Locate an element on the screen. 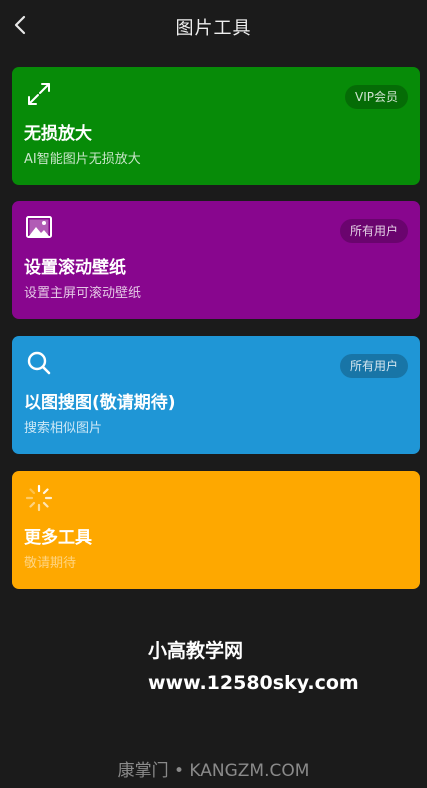 Image resolution: width=427 pixels, height=788 pixels. card-subtitle: AI智能图片无损放大 is located at coordinates (82, 159).